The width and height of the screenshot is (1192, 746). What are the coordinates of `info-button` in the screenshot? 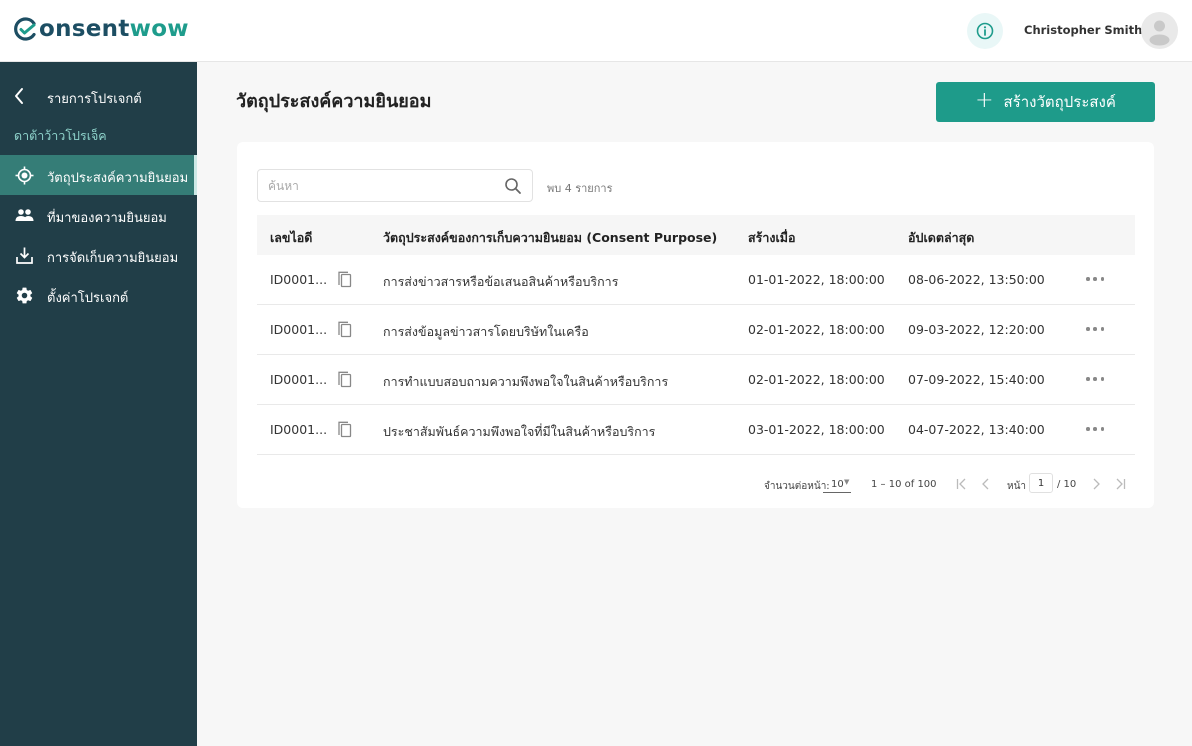 It's located at (985, 31).